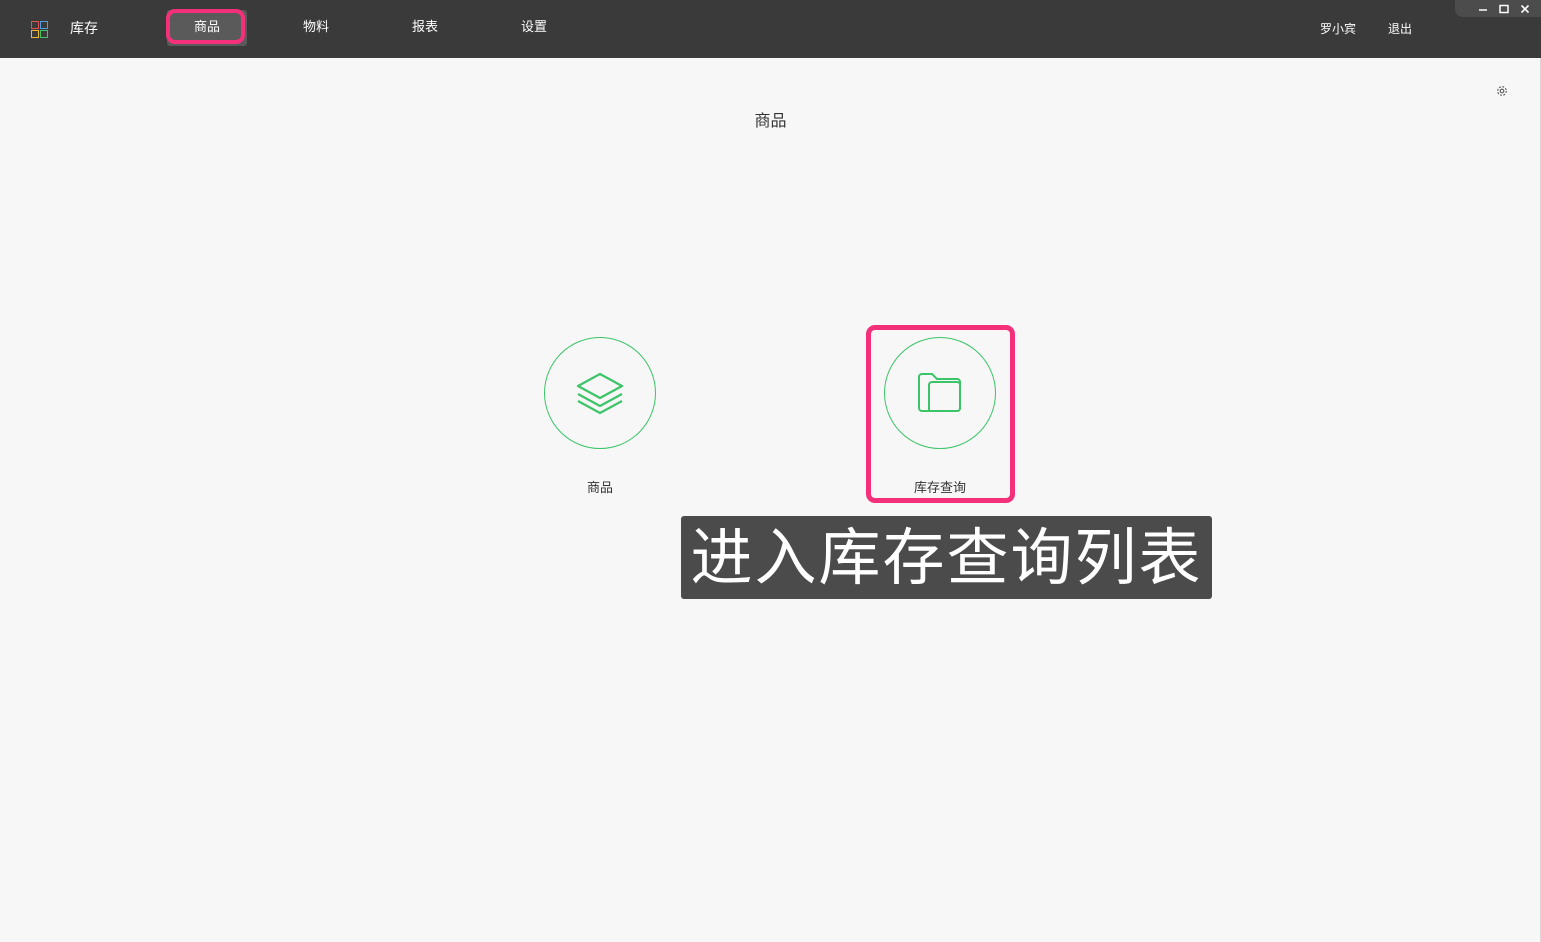  I want to click on nav-item-materials: 物料, so click(316, 28).